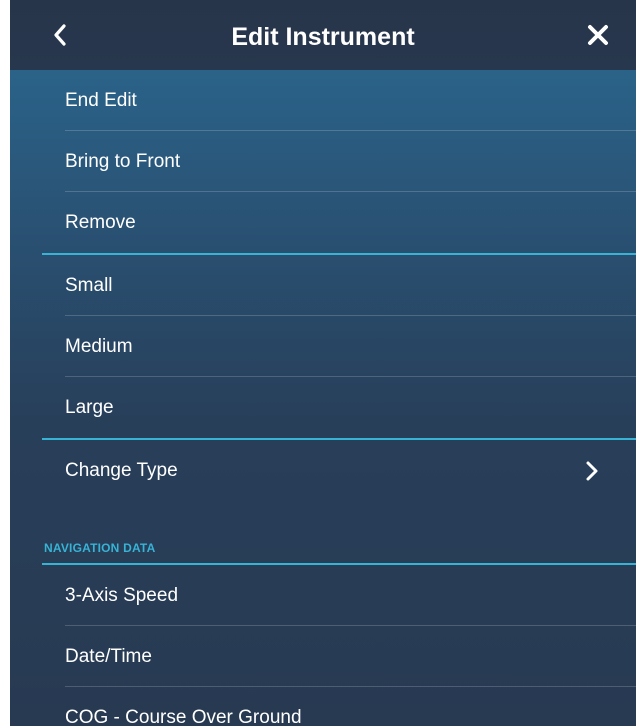 This screenshot has width=636, height=726. What do you see at coordinates (323, 222) in the screenshot?
I see `remove-item: Remove` at bounding box center [323, 222].